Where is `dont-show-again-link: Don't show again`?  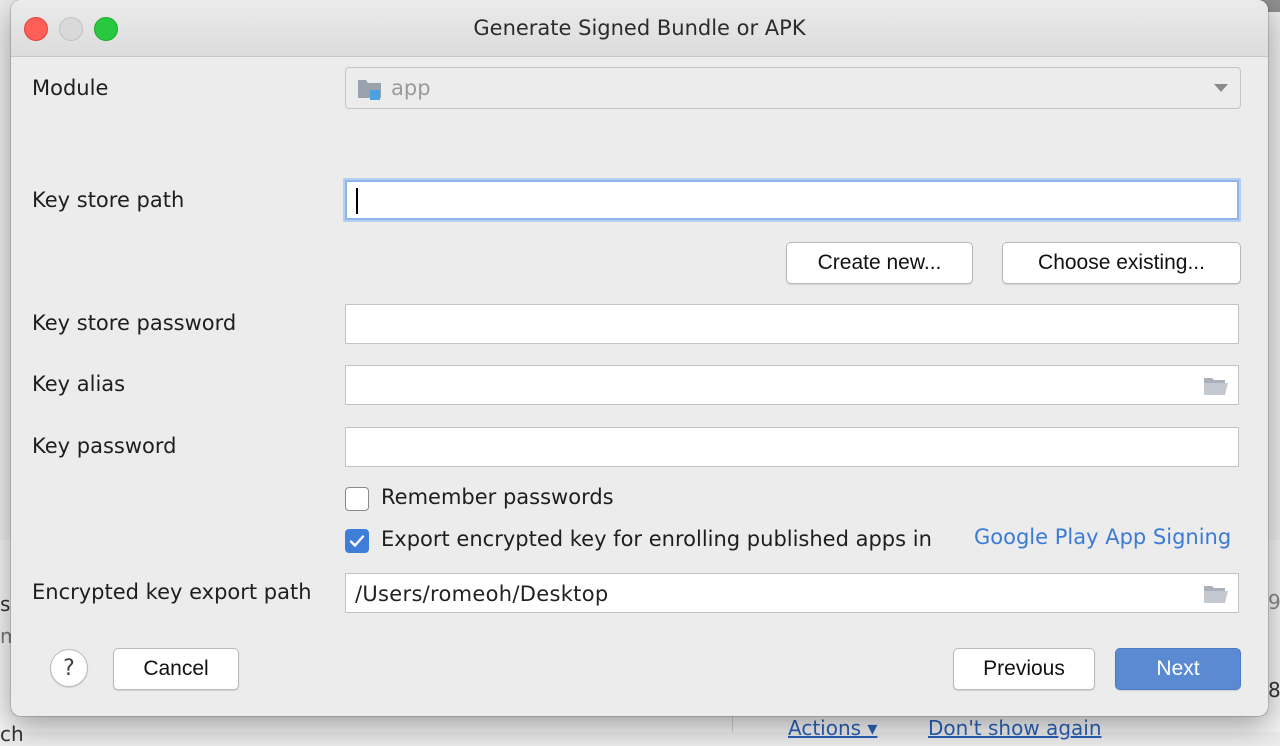 dont-show-again-link: Don't show again is located at coordinates (1015, 728).